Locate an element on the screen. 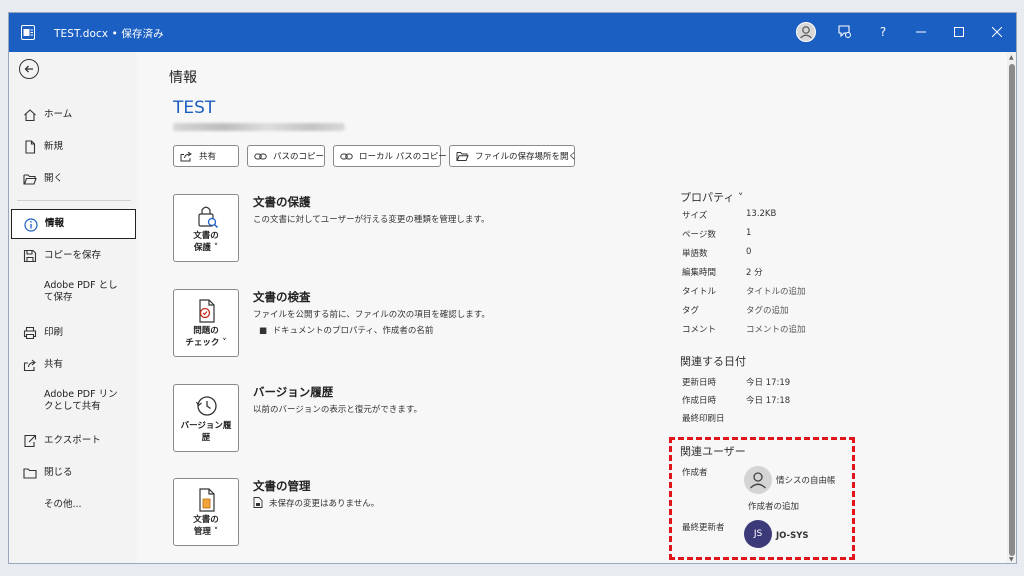 Image resolution: width=1024 pixels, height=576 pixels. check-for-issues-tile-label: 問題の チェック ˅ is located at coordinates (206, 337).